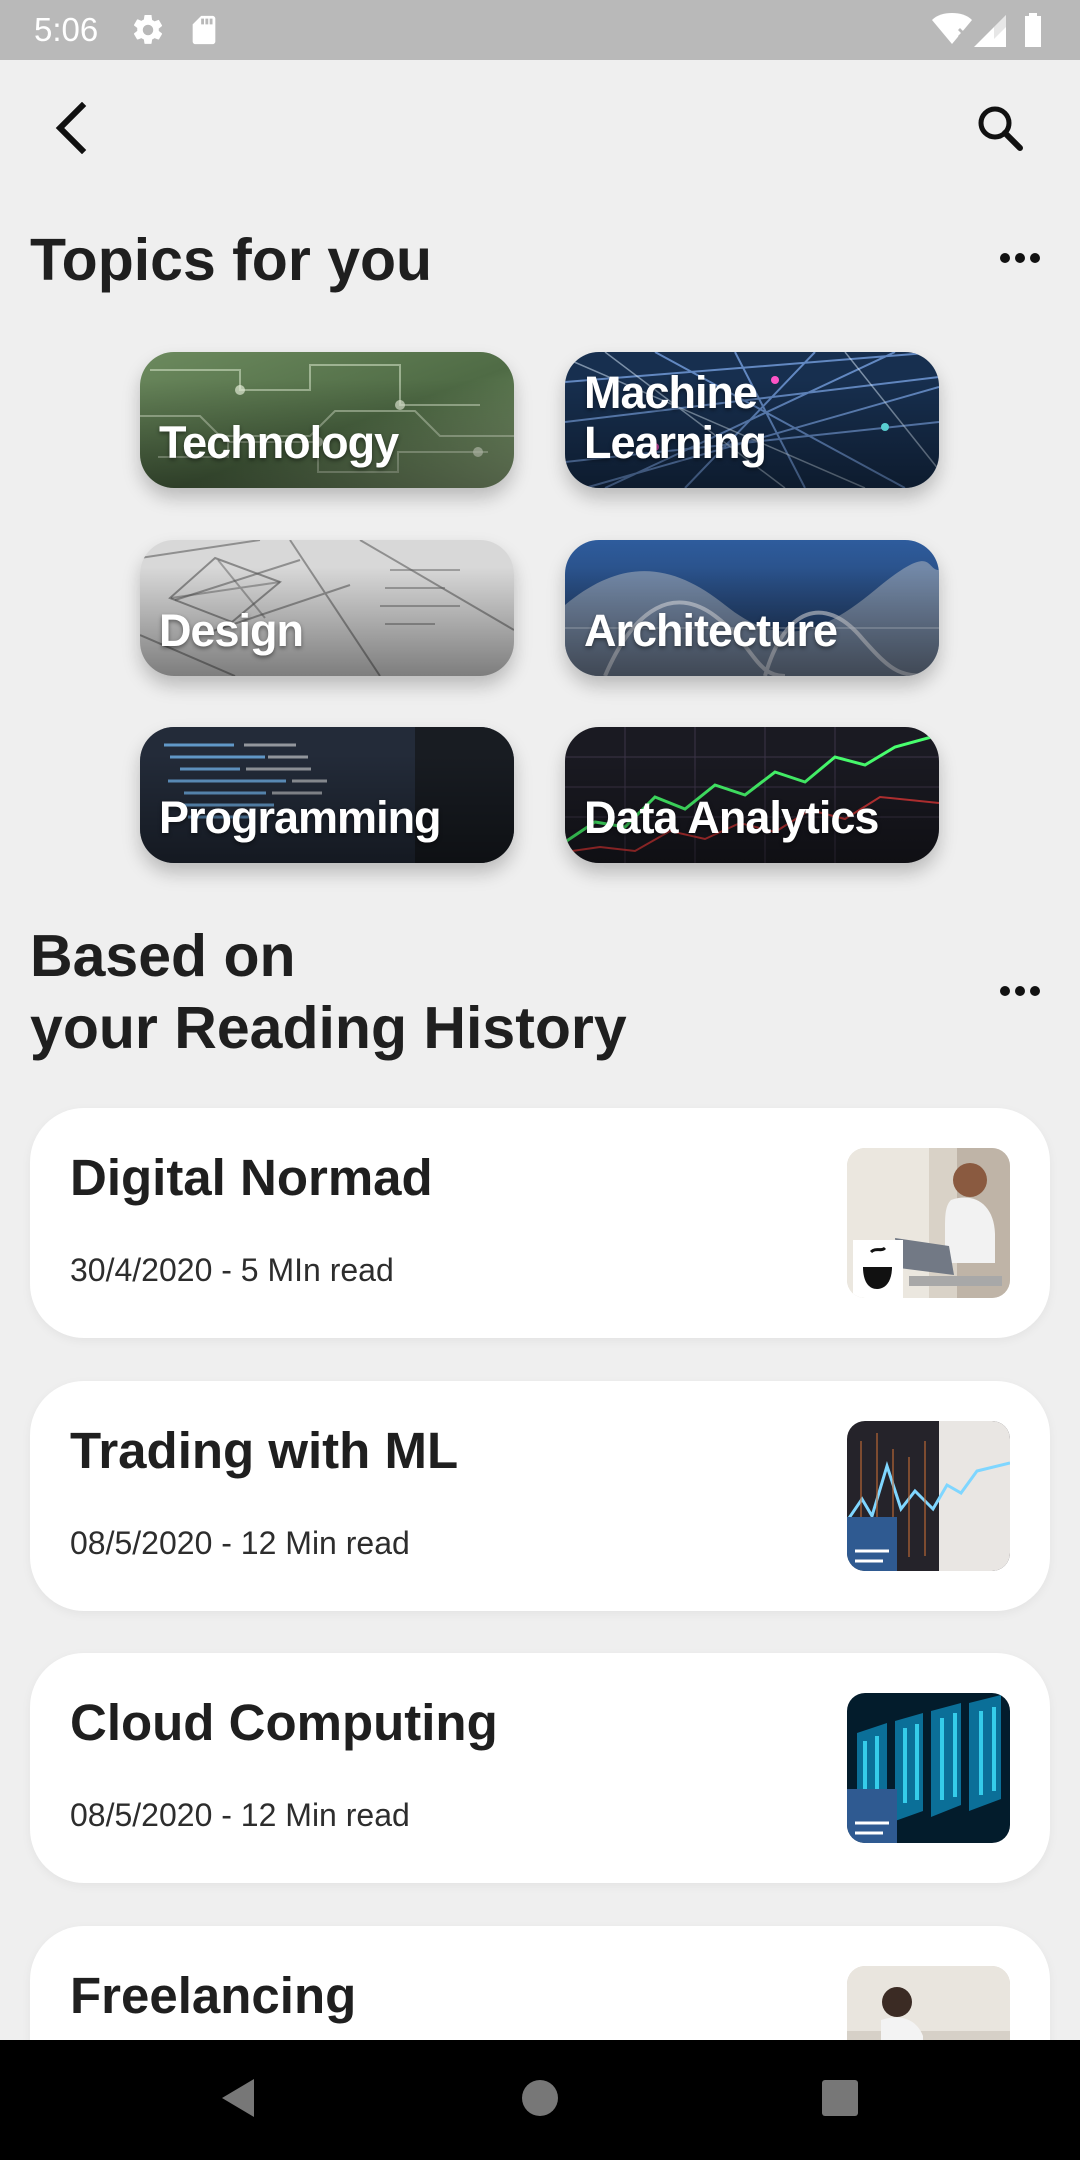 This screenshot has width=1080, height=2160. What do you see at coordinates (232, 1270) in the screenshot?
I see `article-meta: 30/4/2020 - 5 MIn read` at bounding box center [232, 1270].